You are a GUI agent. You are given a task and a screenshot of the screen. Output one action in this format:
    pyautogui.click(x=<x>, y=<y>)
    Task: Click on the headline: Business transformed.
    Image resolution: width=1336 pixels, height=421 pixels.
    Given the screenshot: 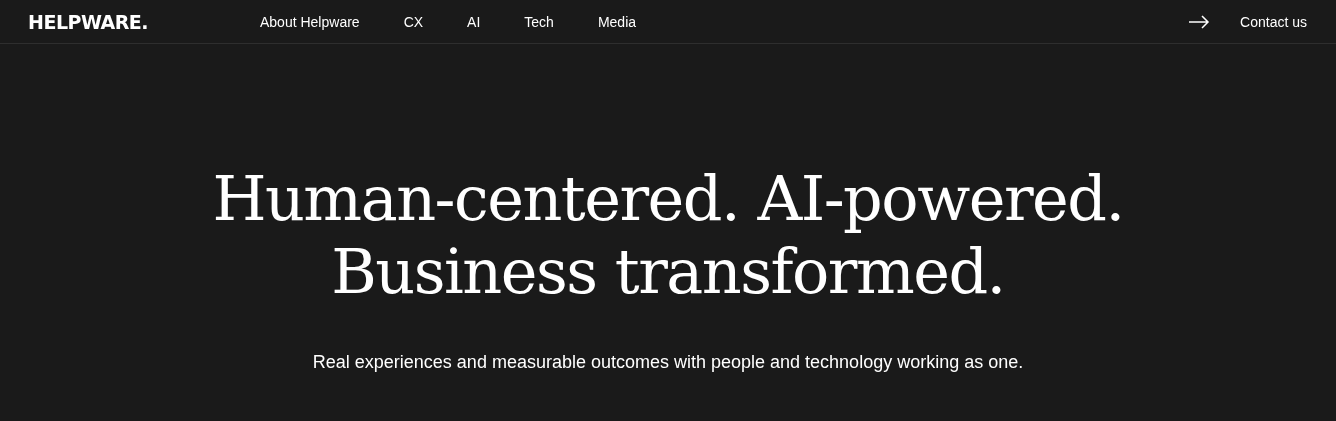 What is the action you would take?
    pyautogui.click(x=668, y=271)
    